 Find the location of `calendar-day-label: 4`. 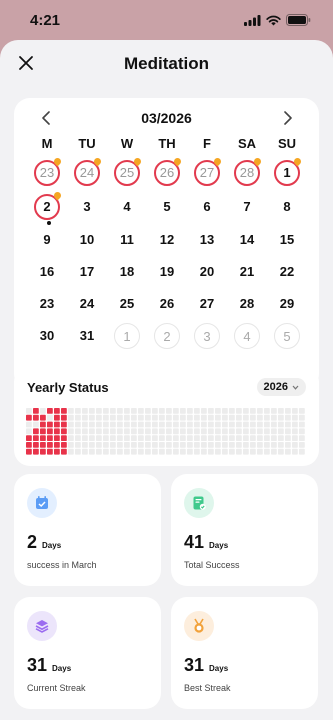

calendar-day-label: 4 is located at coordinates (127, 206).